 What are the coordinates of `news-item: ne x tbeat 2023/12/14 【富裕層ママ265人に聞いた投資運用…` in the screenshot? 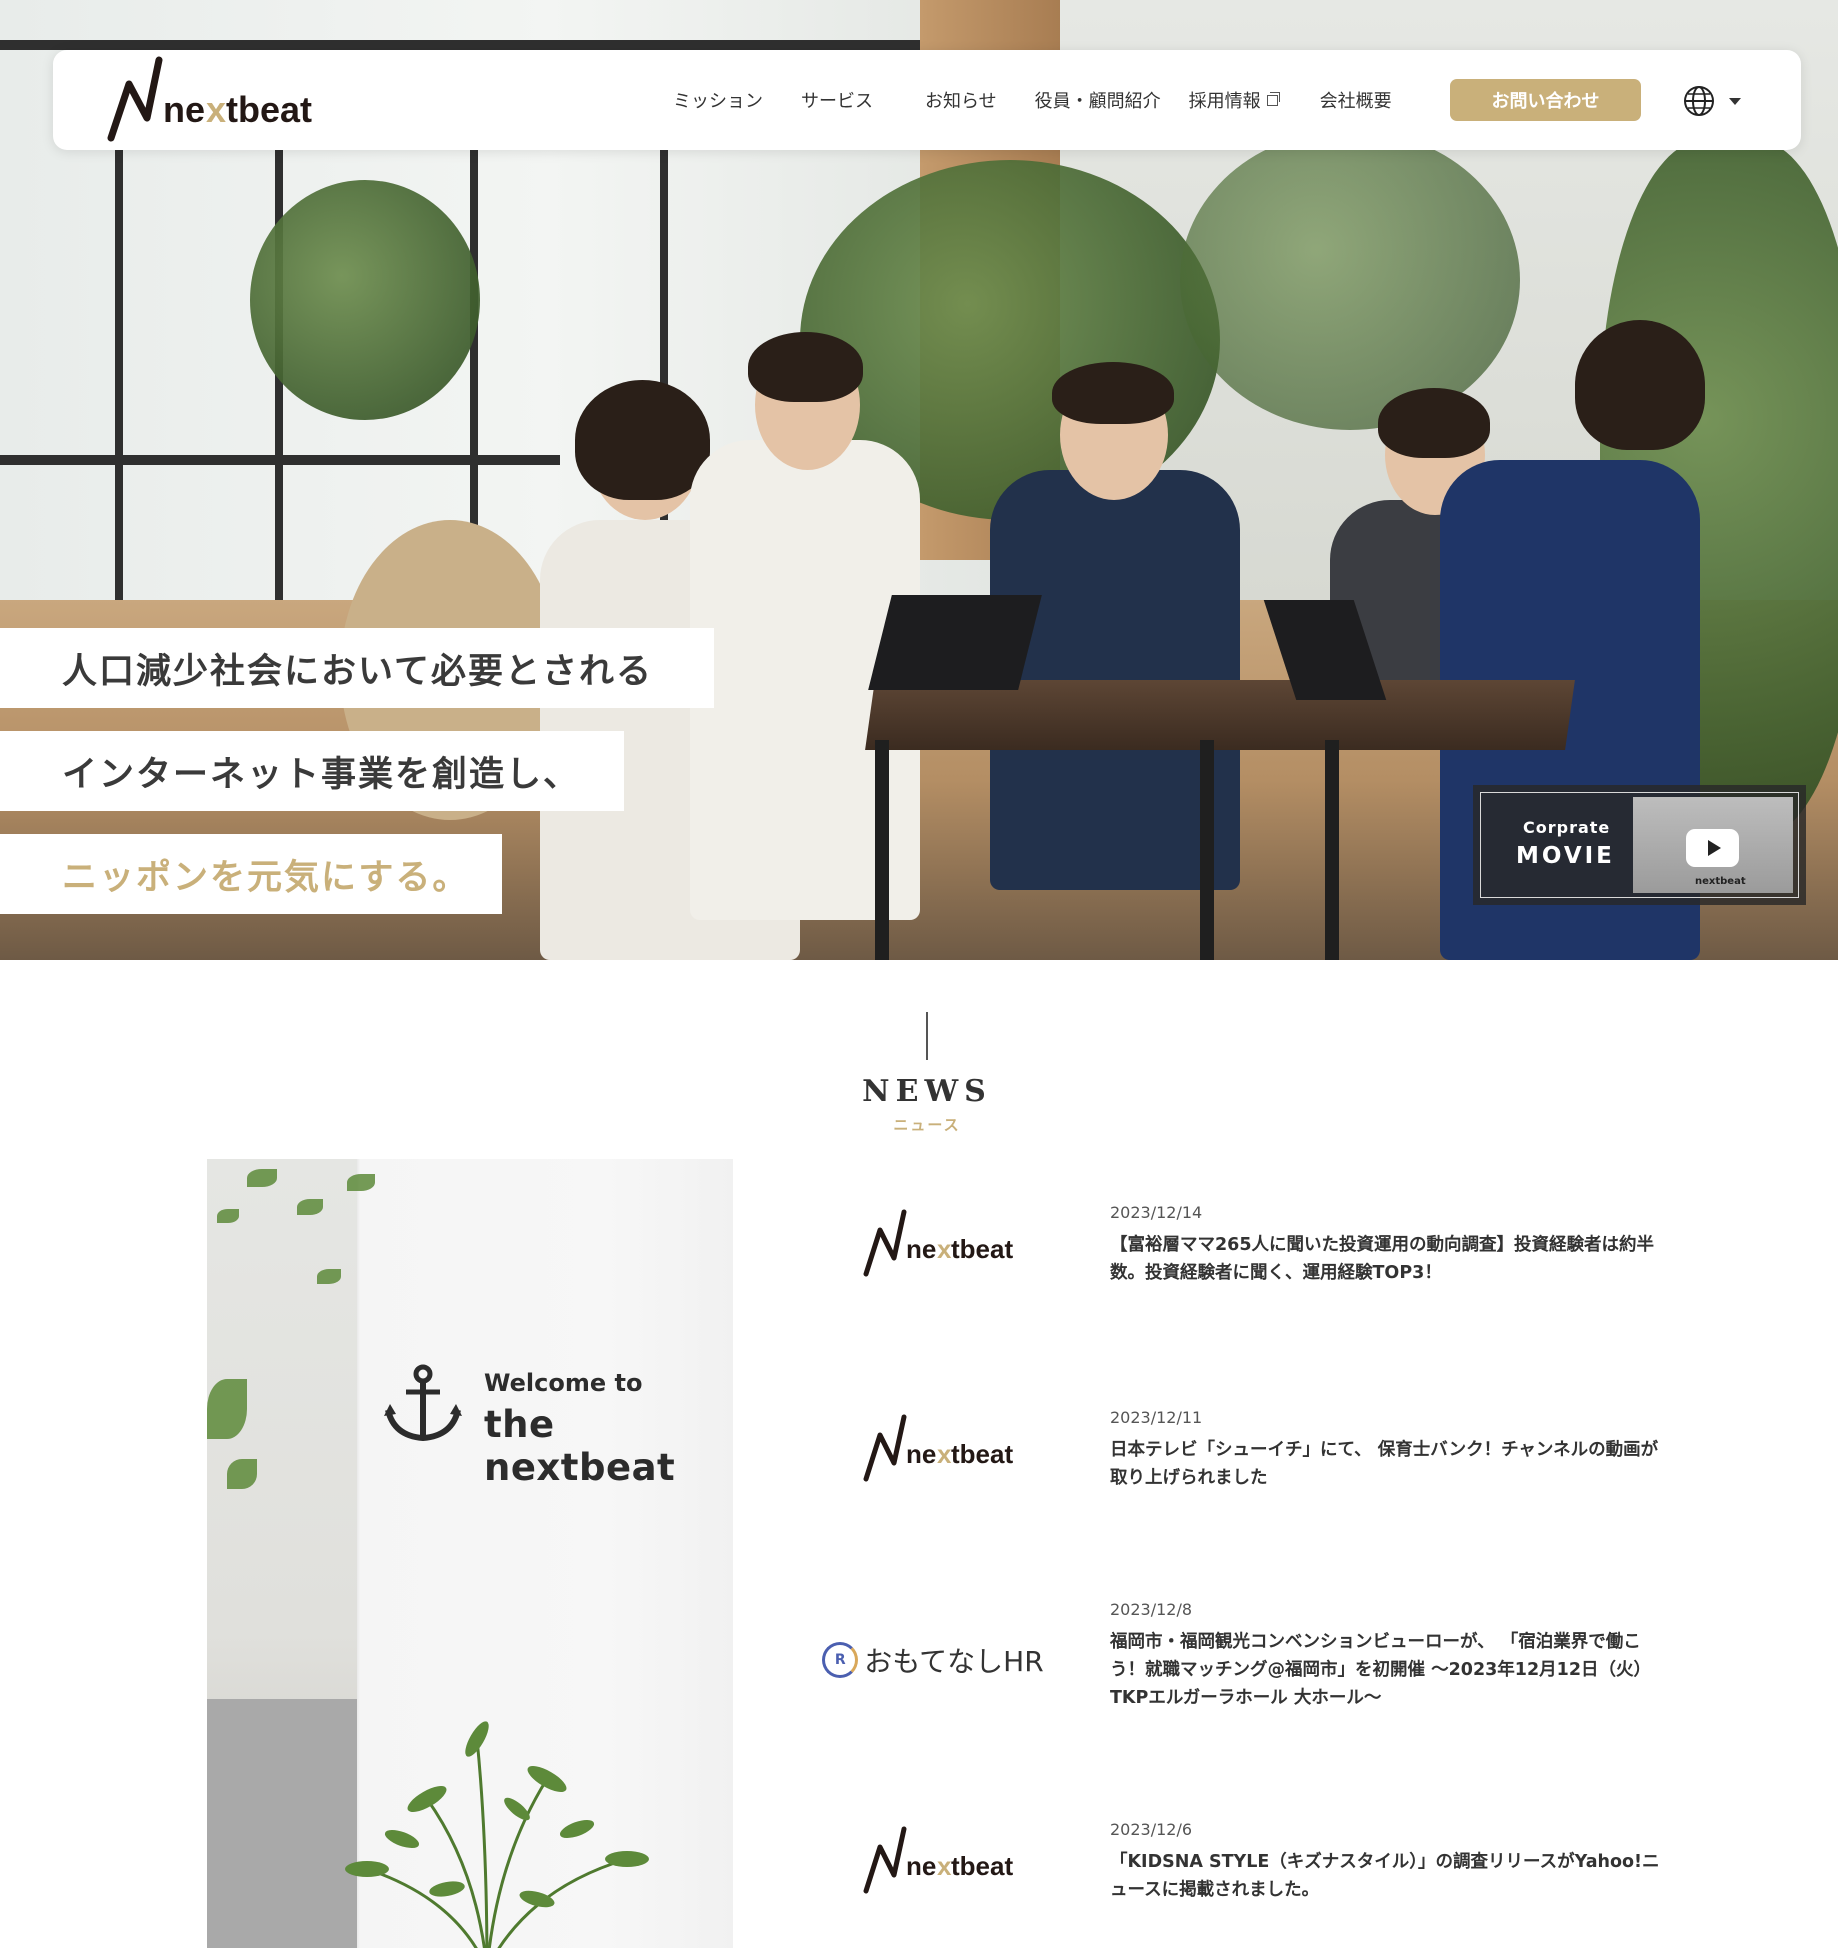 It's located at (1260, 1263).